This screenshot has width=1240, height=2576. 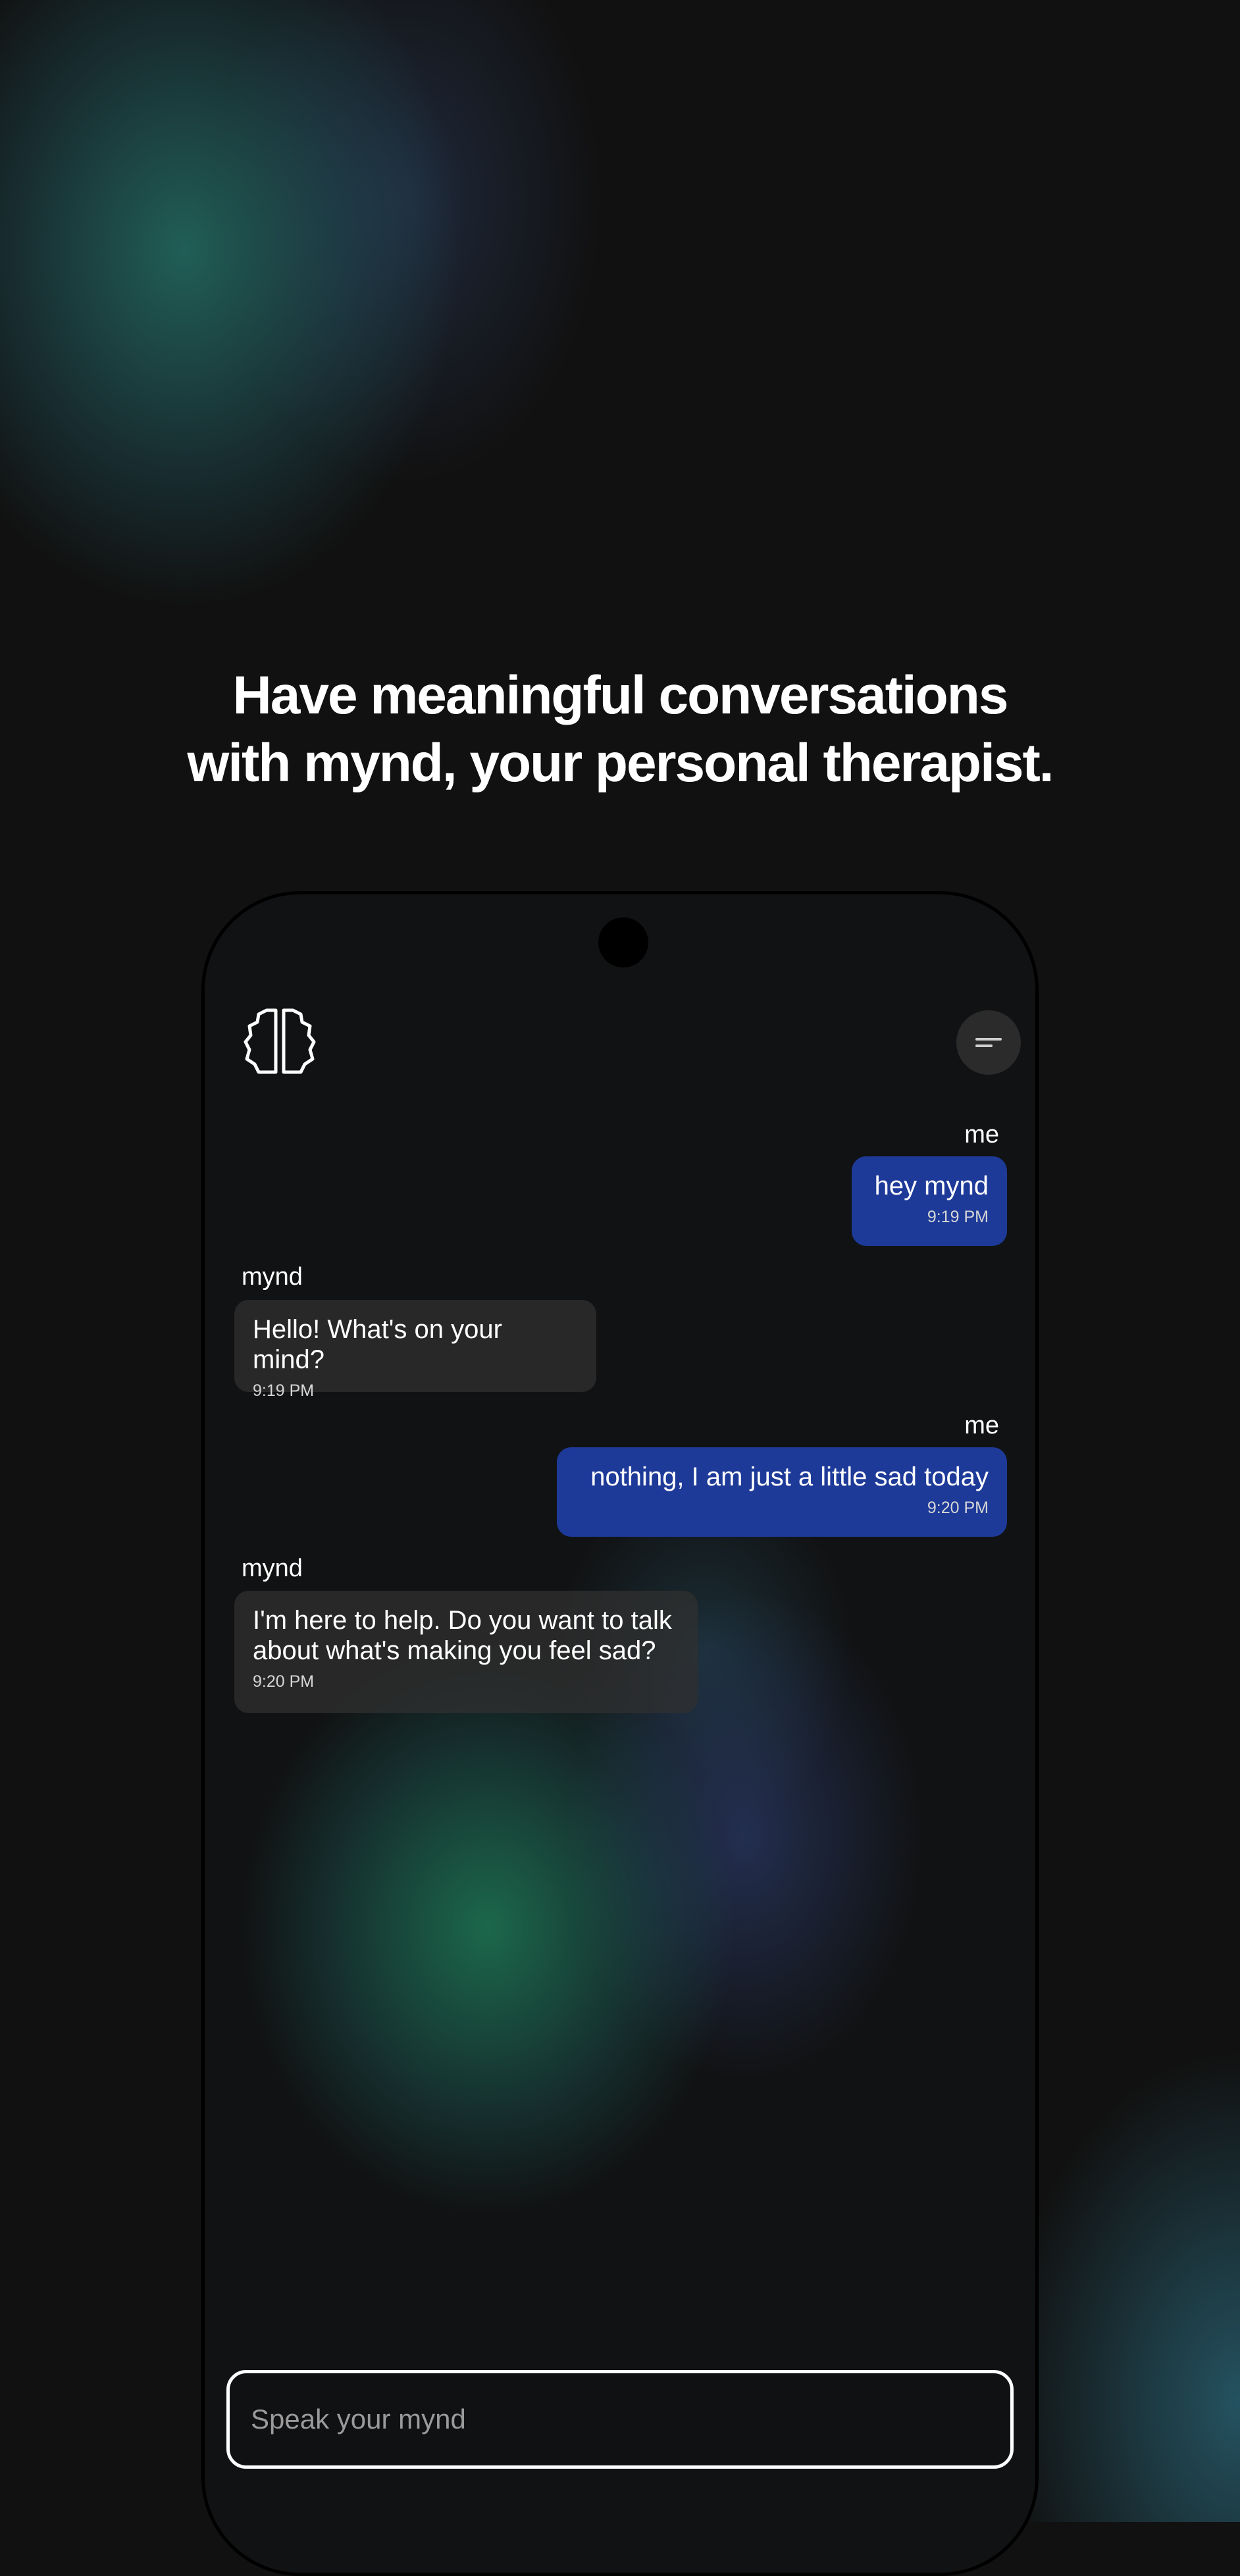 I want to click on message-input, so click(x=620, y=2419).